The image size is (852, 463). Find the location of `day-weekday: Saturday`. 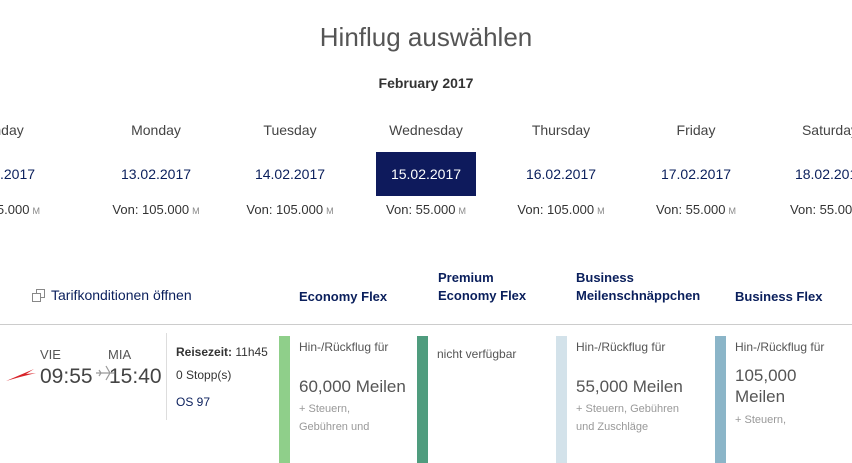

day-weekday: Saturday is located at coordinates (826, 130).